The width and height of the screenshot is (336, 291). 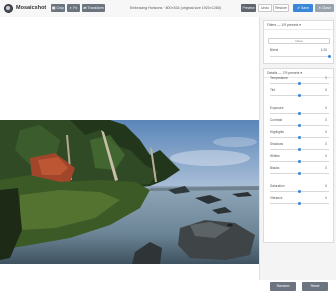 I want to click on fx-button-label: Fx, so click(x=75, y=8).